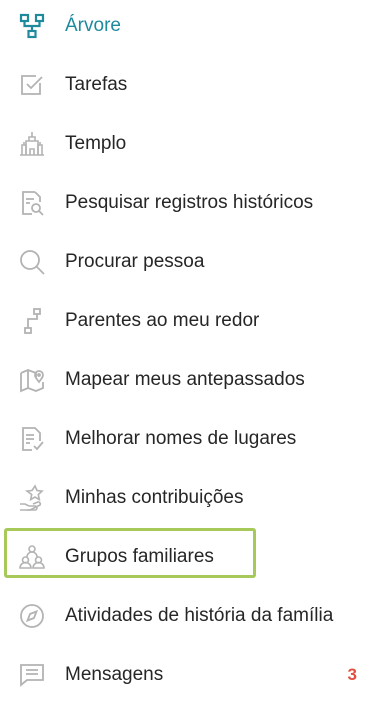  Describe the element at coordinates (32, 262) in the screenshot. I see `search-icon` at that location.